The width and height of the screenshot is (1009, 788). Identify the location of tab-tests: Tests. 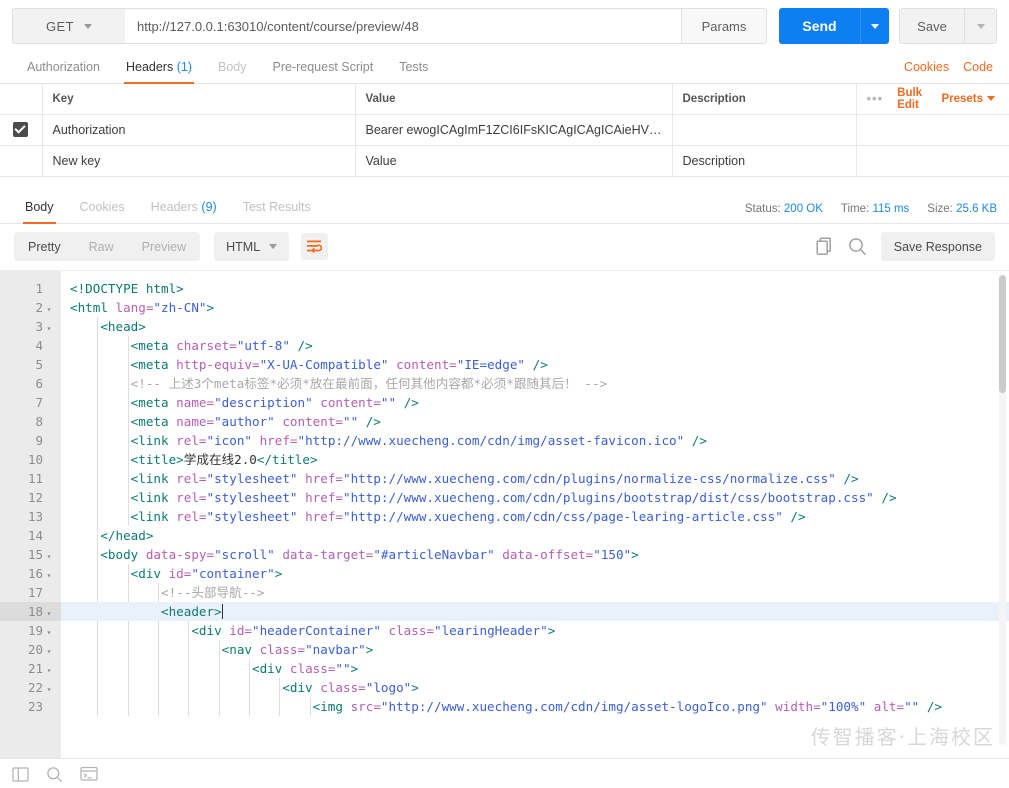
(413, 71).